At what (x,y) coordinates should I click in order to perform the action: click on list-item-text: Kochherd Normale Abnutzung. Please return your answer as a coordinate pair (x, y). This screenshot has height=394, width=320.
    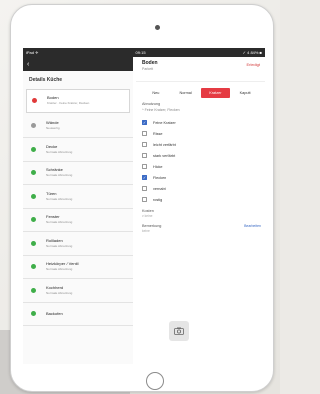
    Looking at the image, I should click on (59, 290).